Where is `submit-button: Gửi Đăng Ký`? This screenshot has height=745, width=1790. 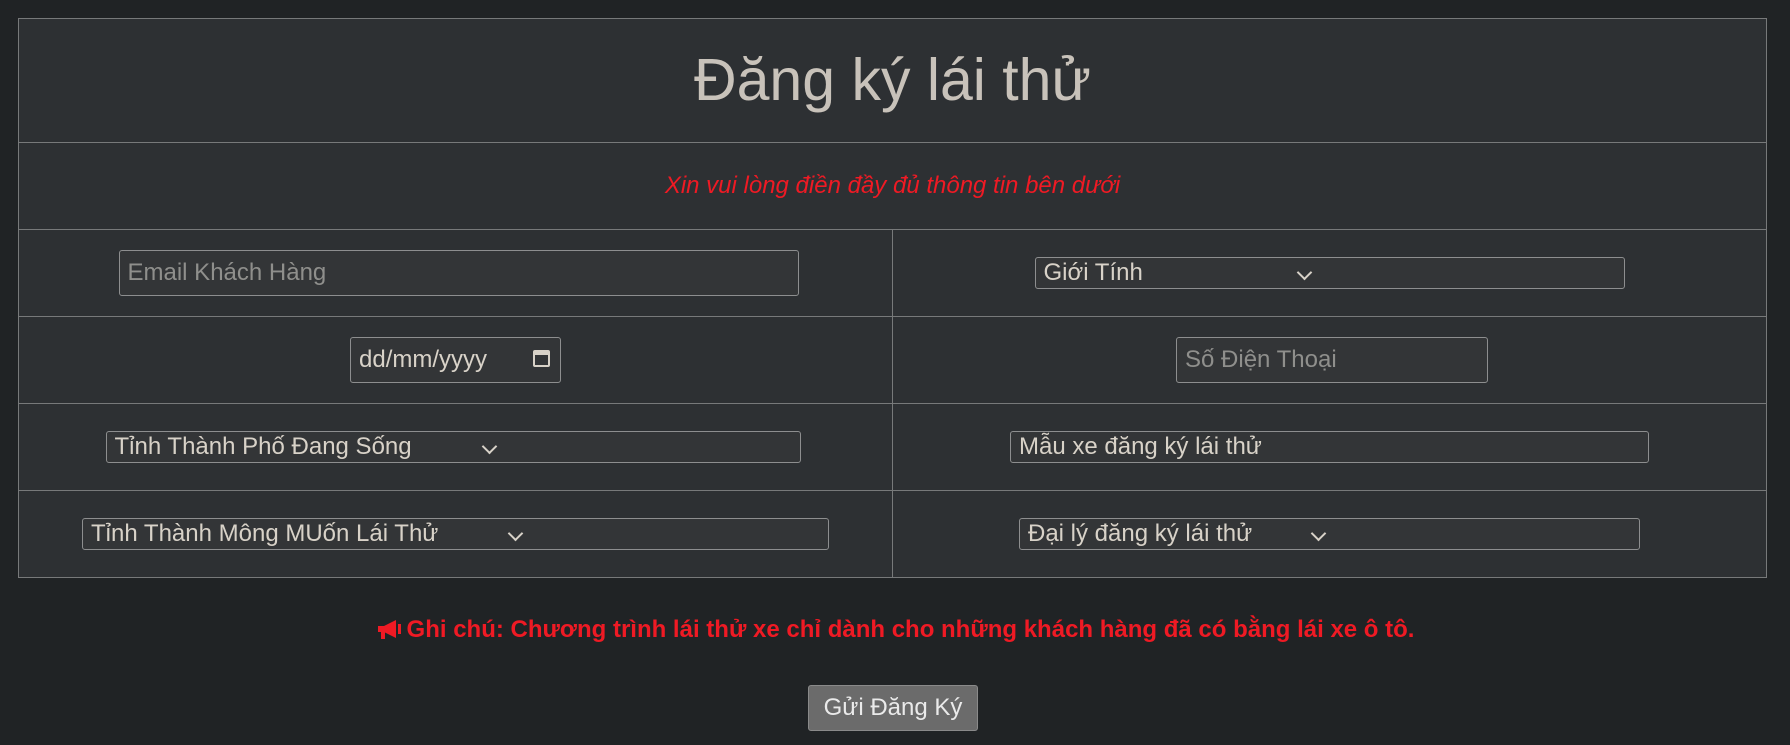 submit-button: Gửi Đăng Ký is located at coordinates (893, 708).